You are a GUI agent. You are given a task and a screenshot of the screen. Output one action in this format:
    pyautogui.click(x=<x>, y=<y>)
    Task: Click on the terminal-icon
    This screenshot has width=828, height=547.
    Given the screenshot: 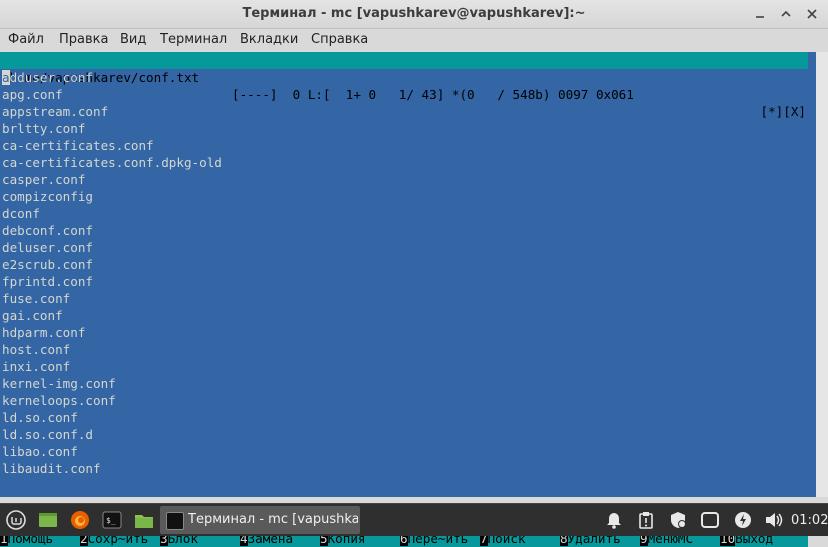 What is the action you would take?
    pyautogui.click(x=175, y=521)
    